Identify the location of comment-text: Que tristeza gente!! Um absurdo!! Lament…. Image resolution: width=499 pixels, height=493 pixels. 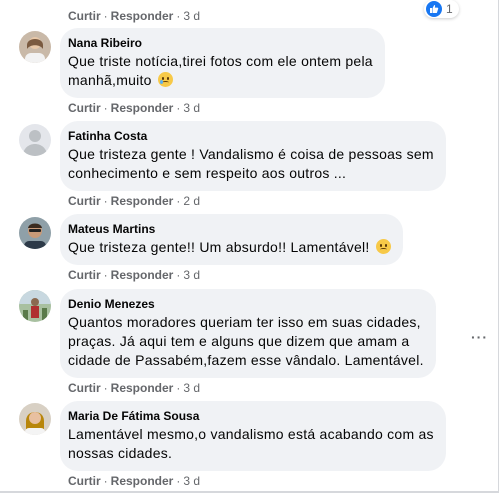
(229, 247).